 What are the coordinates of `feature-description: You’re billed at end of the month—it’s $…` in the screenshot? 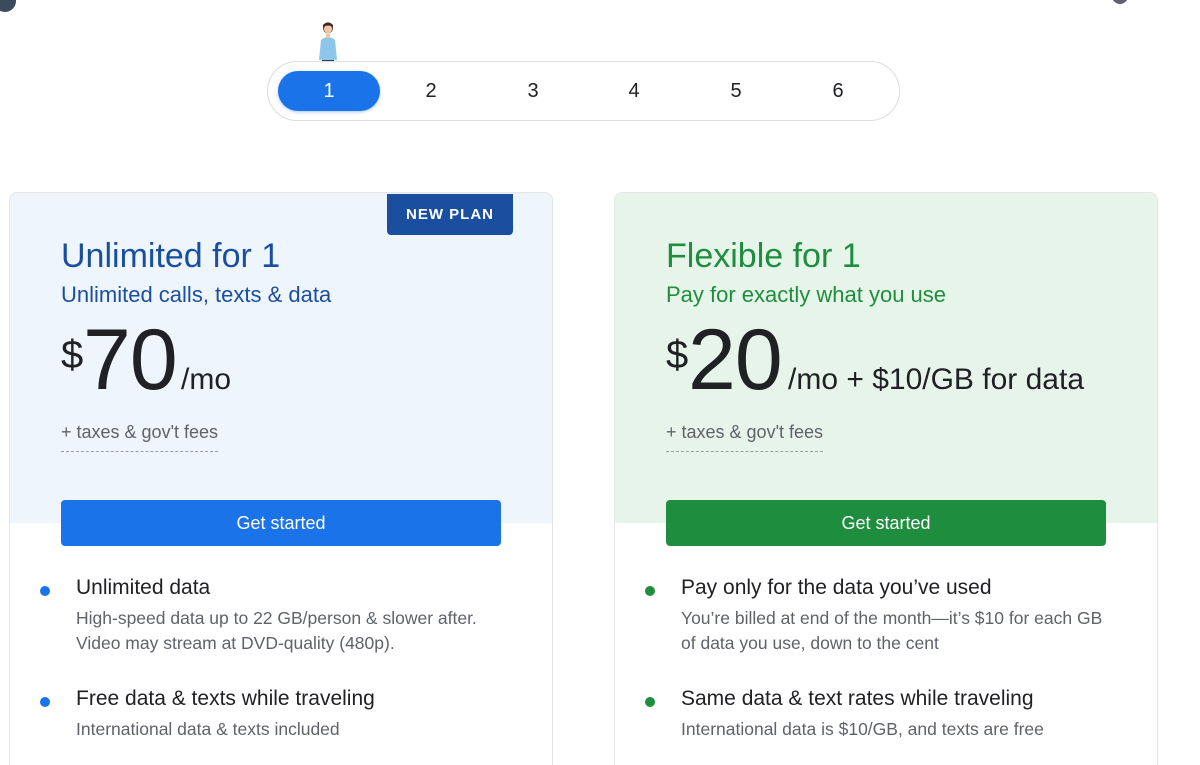 It's located at (891, 631).